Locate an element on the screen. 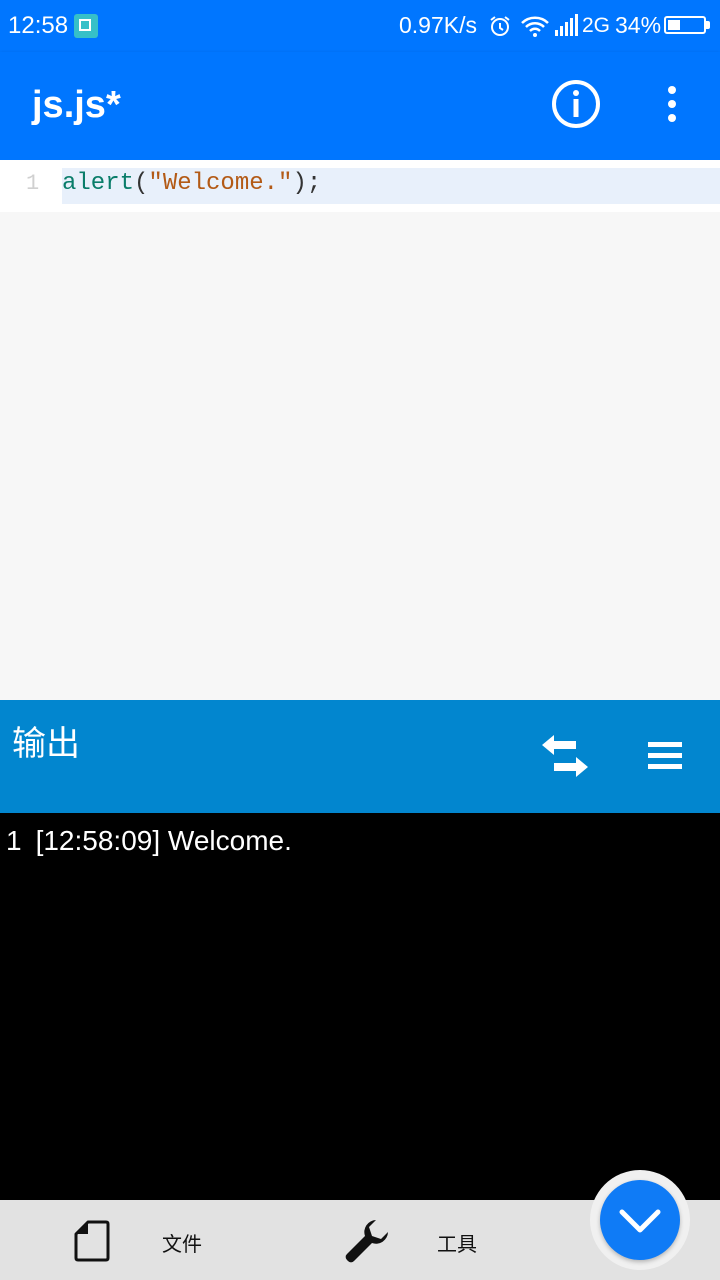  collapse-fab-button is located at coordinates (640, 1220).